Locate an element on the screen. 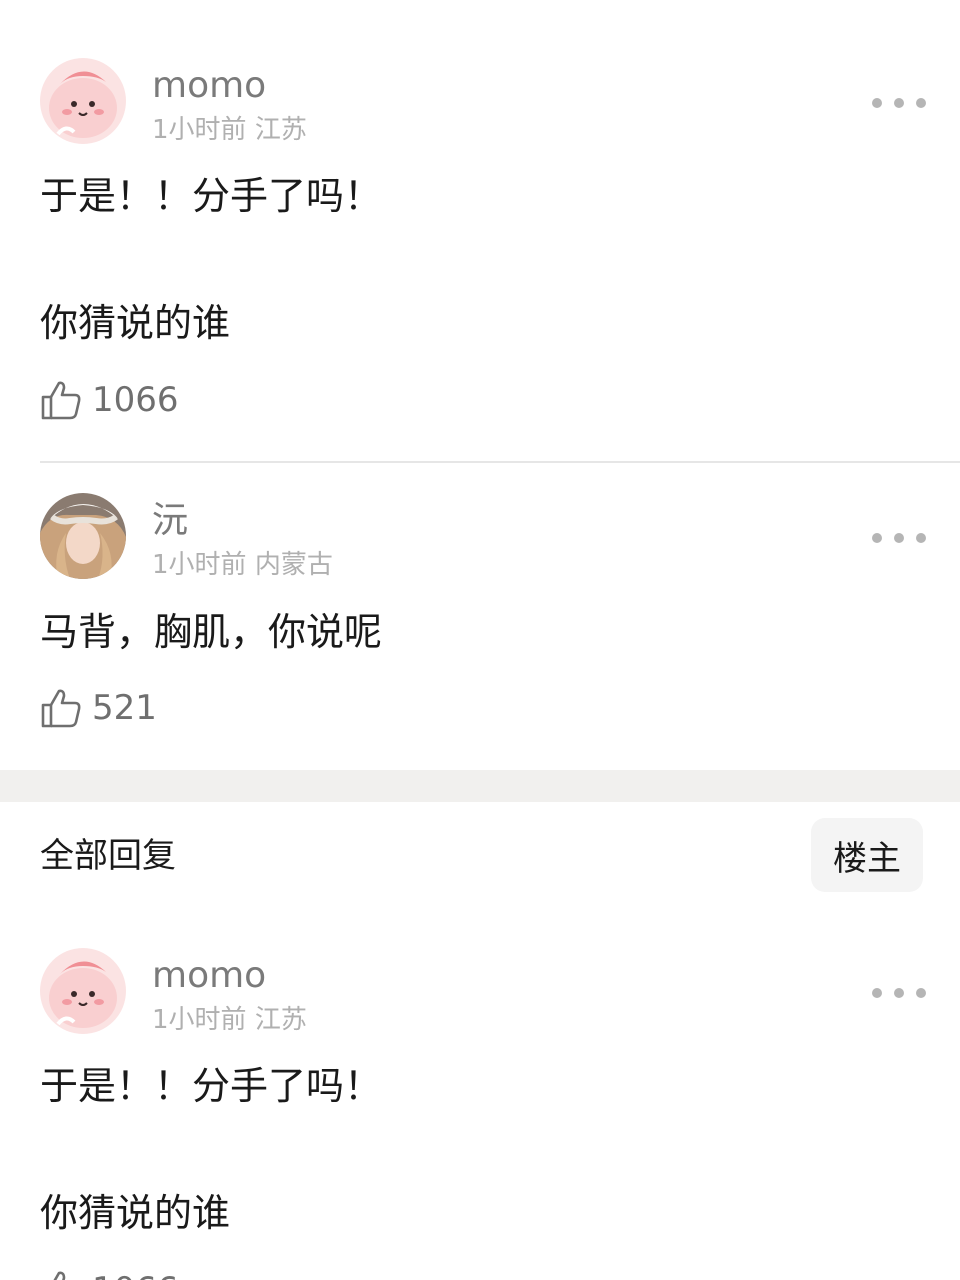 This screenshot has width=960, height=1280. comment-divider is located at coordinates (500, 462).